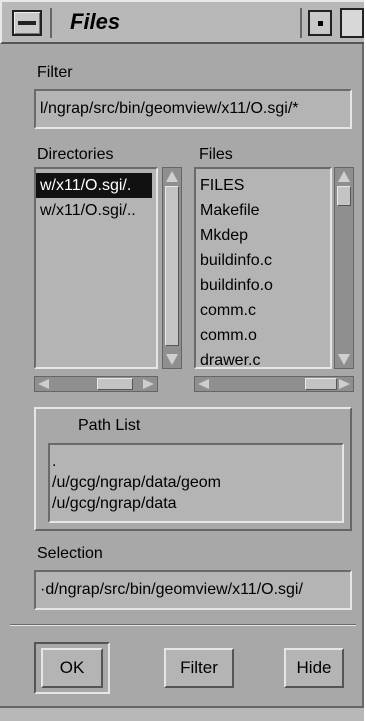  I want to click on window-title: Files, so click(95, 21).